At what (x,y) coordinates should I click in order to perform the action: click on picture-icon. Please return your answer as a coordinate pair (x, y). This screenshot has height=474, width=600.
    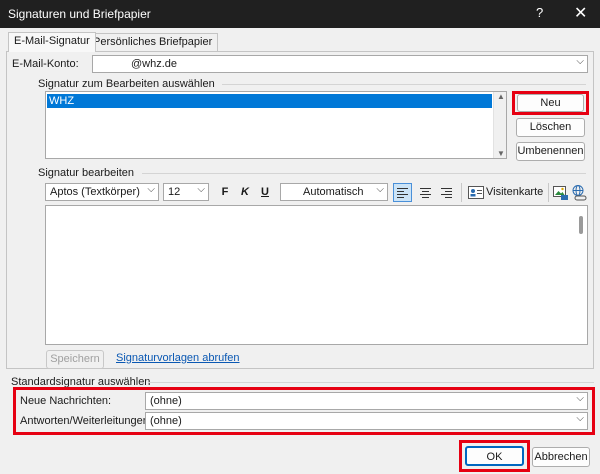
    Looking at the image, I should click on (560, 193).